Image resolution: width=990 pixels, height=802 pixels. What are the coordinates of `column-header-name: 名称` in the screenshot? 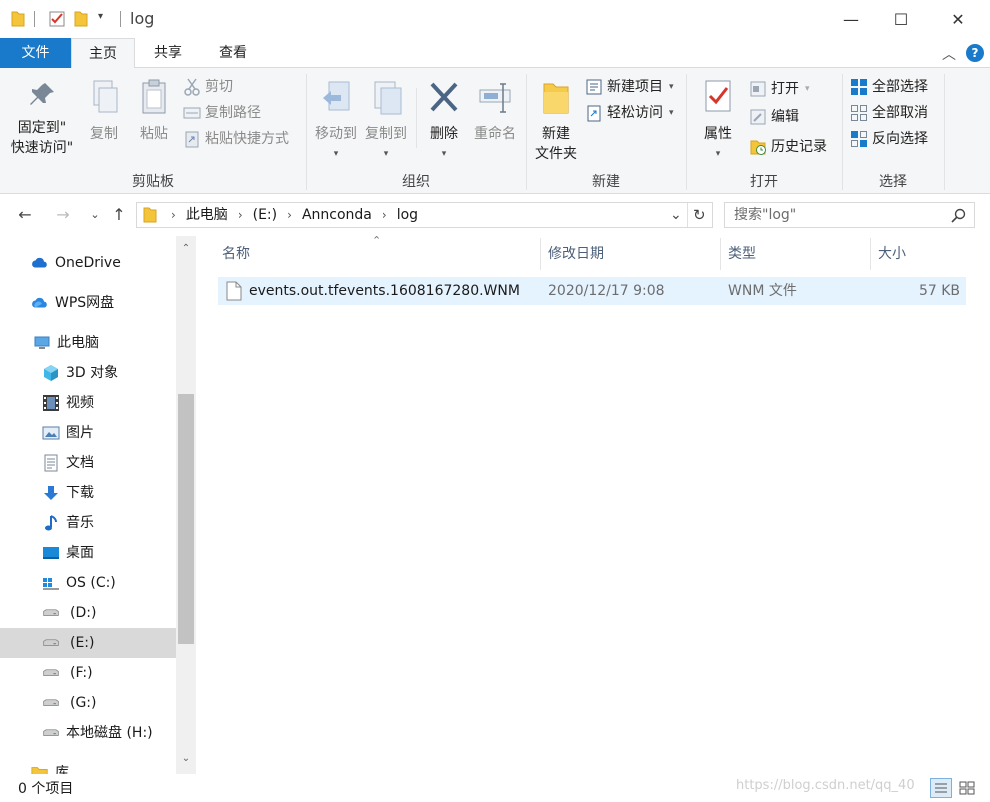 It's located at (377, 254).